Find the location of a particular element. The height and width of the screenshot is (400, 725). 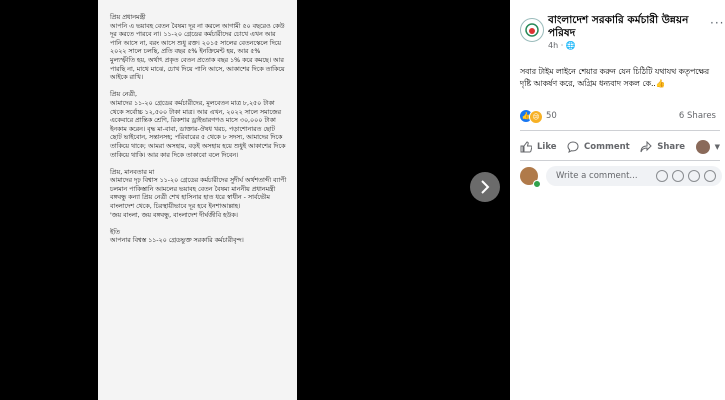

more-icon: ··· is located at coordinates (717, 23).